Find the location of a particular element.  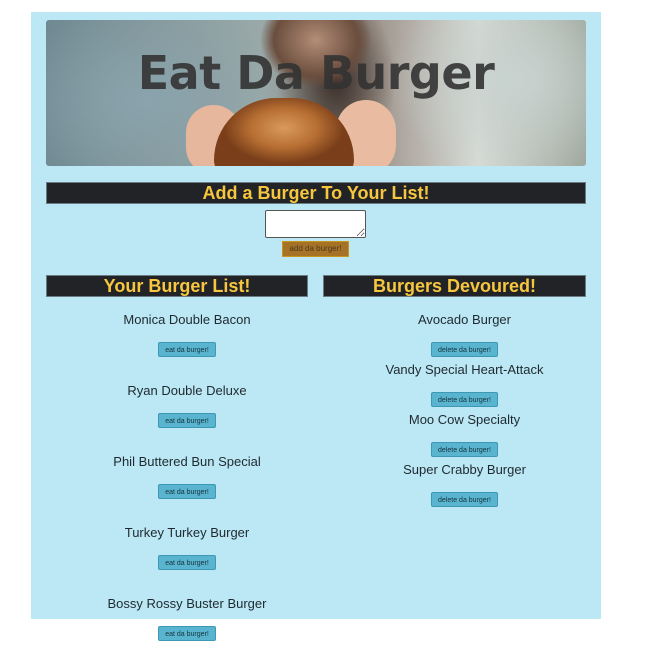

burger-name-input is located at coordinates (315, 224).